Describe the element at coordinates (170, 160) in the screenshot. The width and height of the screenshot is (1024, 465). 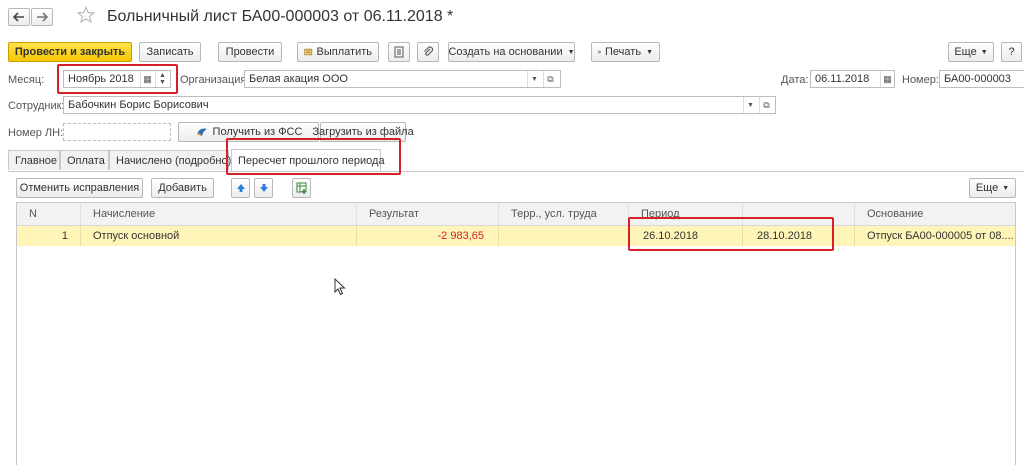
I see `tab-accrued-detailed: Начислено (подробно)` at that location.